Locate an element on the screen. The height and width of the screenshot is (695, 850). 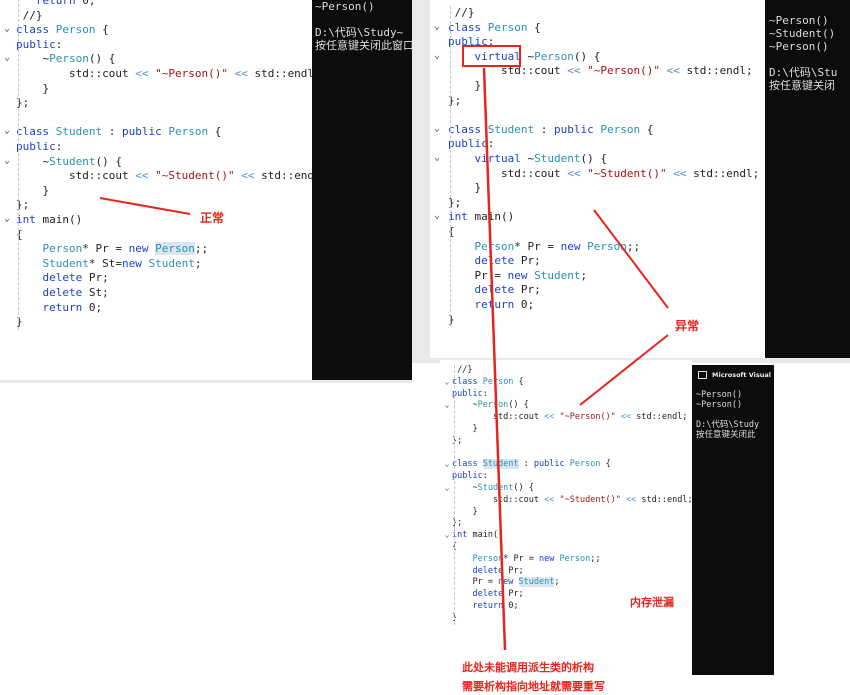
console-line: D:\代码\Stu is located at coordinates (803, 72).